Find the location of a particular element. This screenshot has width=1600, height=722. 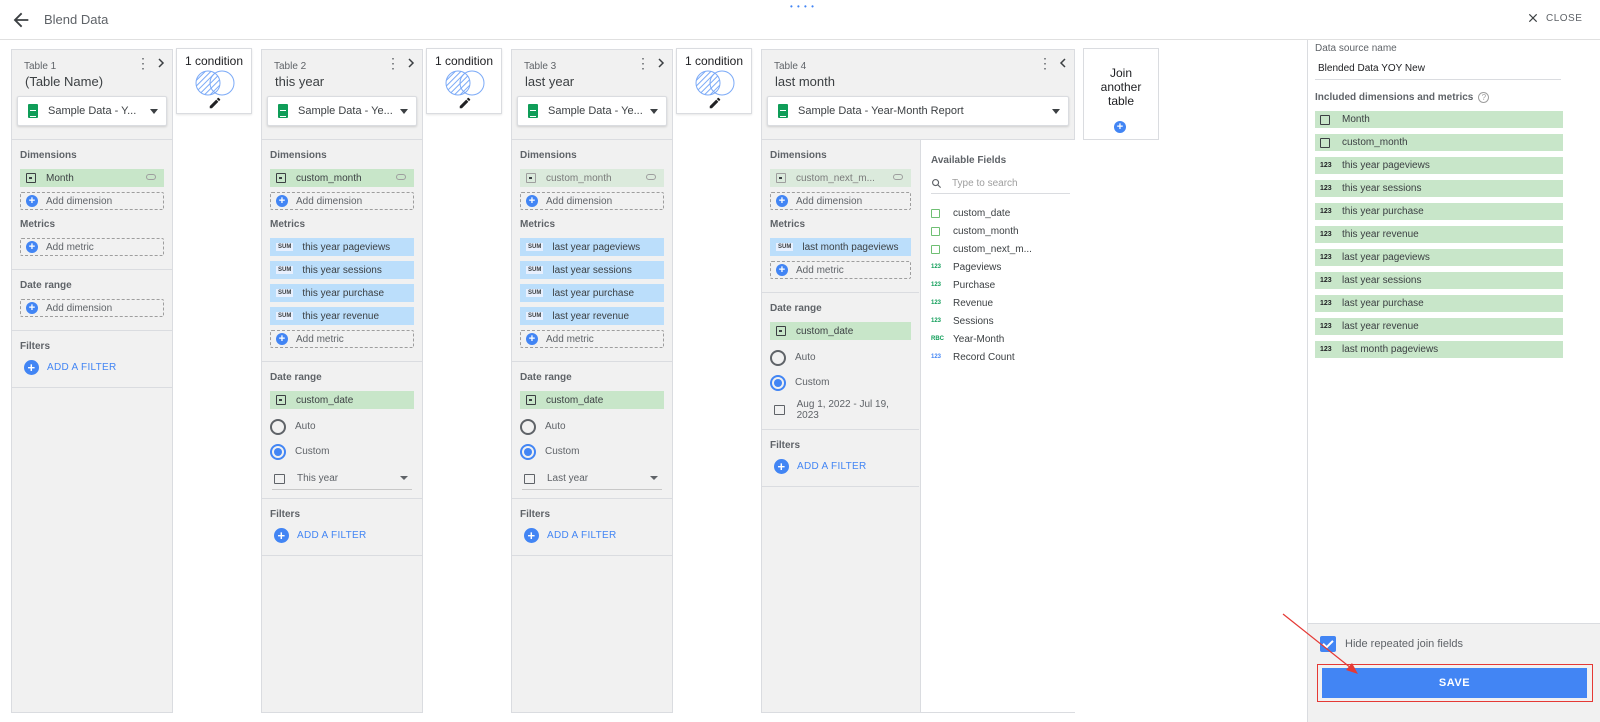

date-period-select: Last year is located at coordinates (592, 479).